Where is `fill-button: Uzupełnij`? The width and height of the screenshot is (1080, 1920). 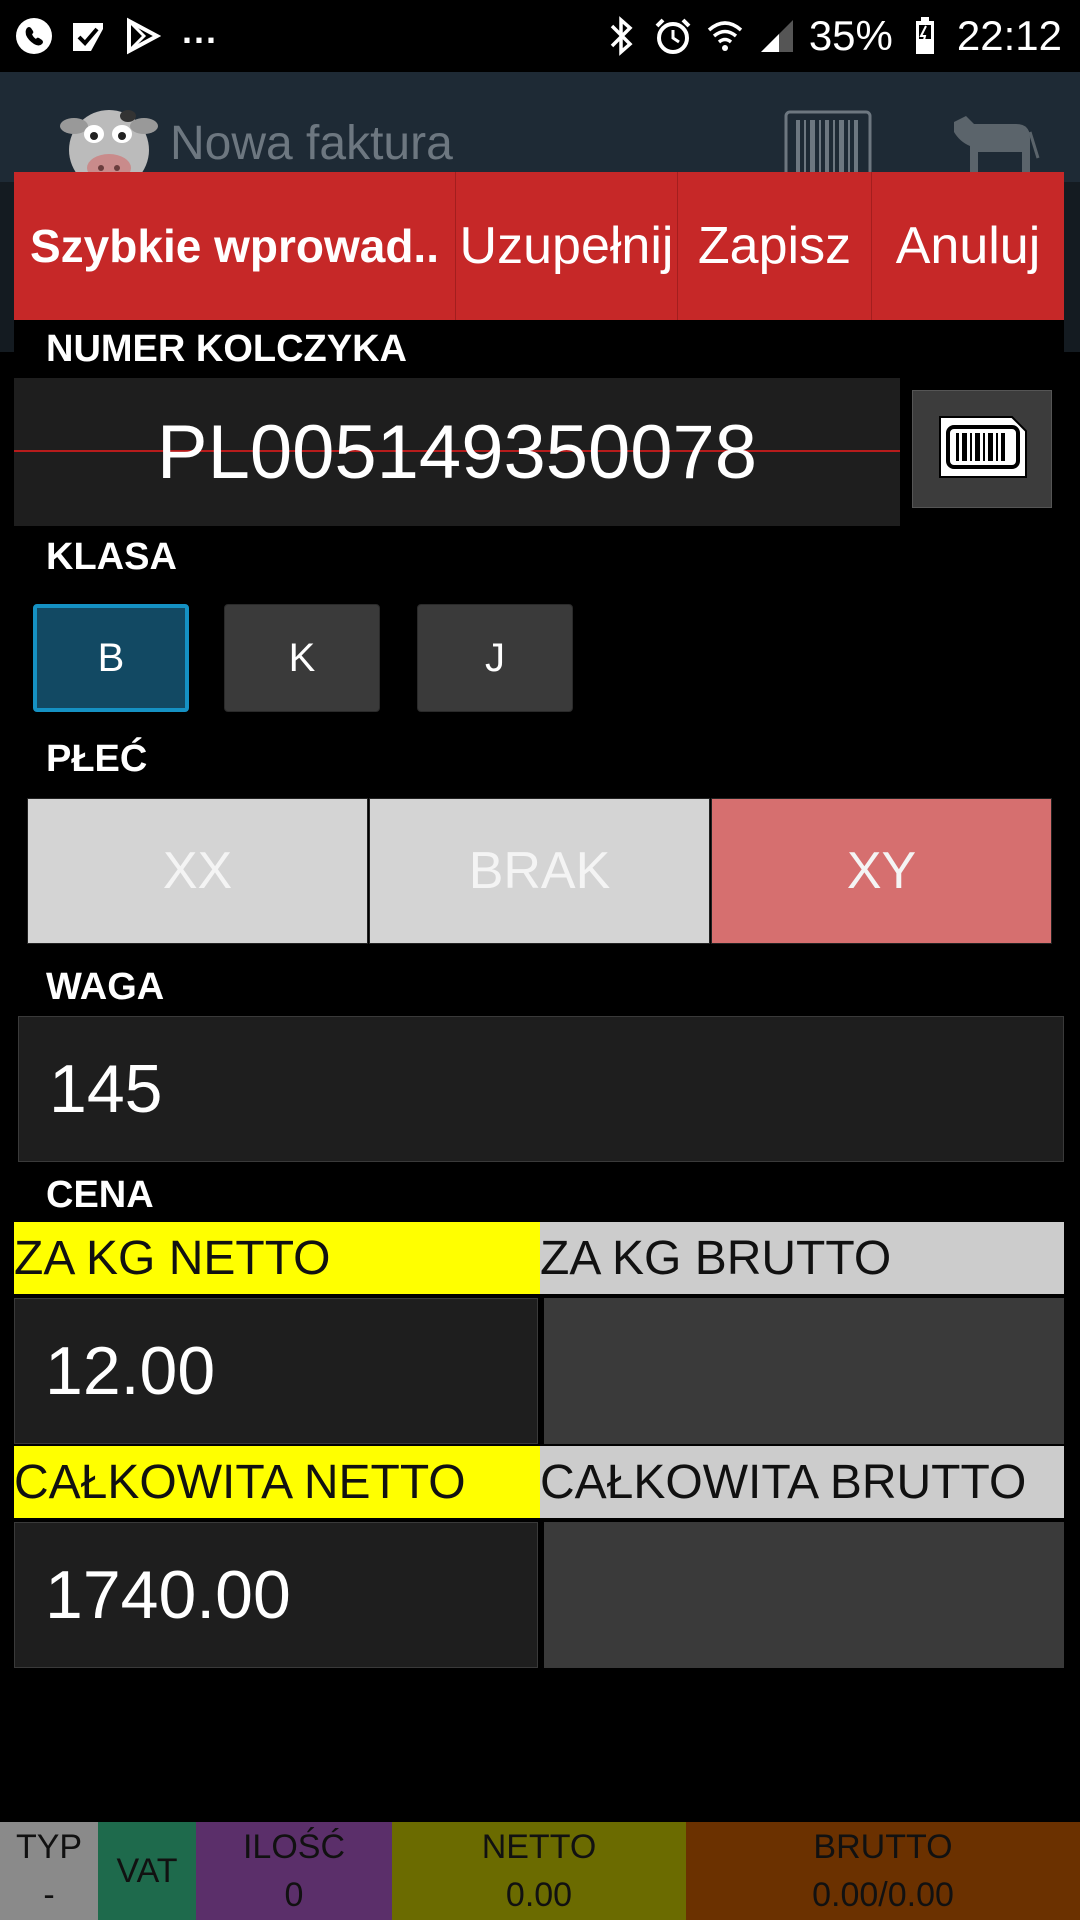
fill-button: Uzupełnij is located at coordinates (567, 246).